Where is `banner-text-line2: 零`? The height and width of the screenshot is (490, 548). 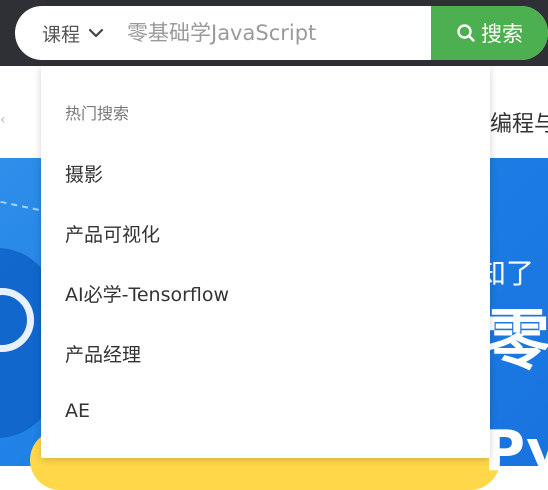 banner-text-line2: 零 is located at coordinates (516, 340).